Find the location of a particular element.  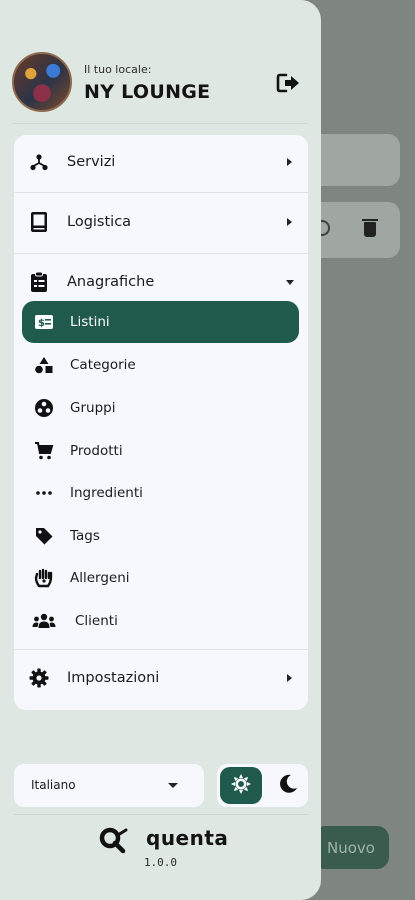

gear-icon is located at coordinates (39, 678).